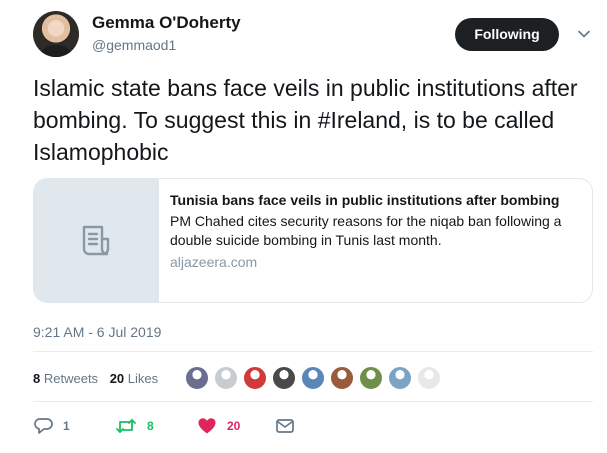 This screenshot has width=607, height=453. Describe the element at coordinates (218, 426) in the screenshot. I see `like-button: 20` at that location.